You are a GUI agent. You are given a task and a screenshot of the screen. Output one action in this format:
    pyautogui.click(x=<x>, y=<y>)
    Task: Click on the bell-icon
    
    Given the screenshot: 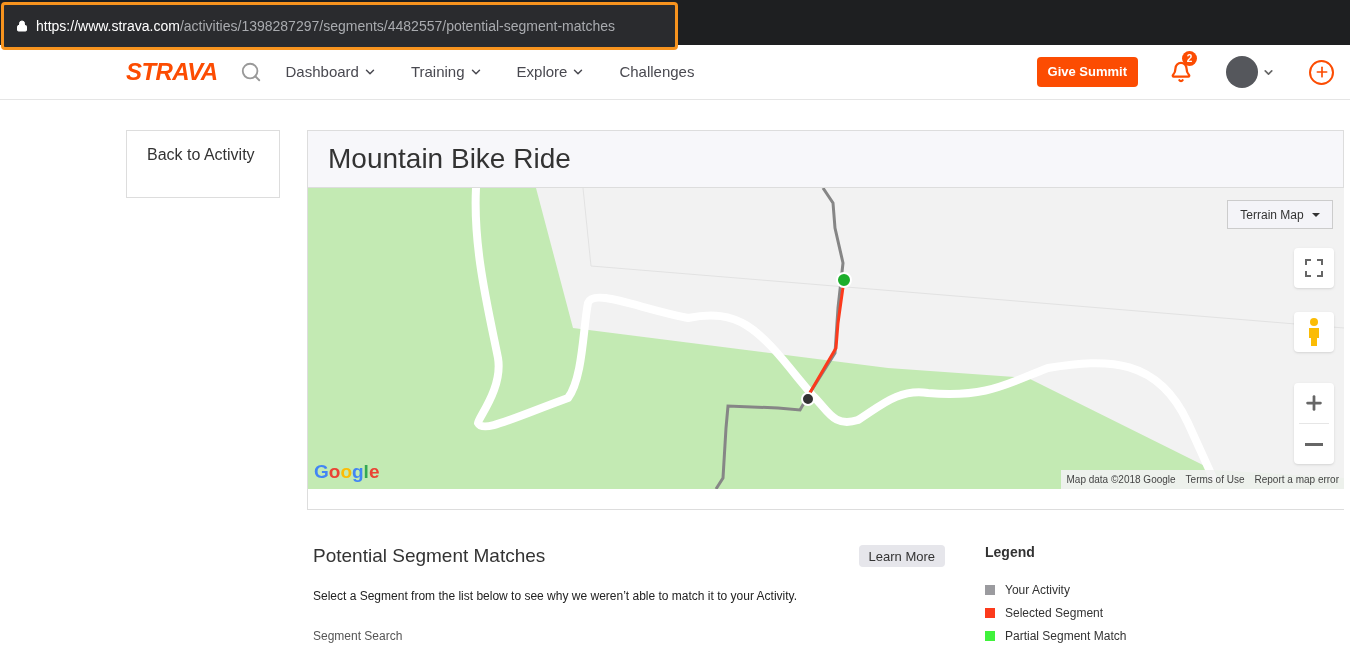 What is the action you would take?
    pyautogui.click(x=1181, y=72)
    